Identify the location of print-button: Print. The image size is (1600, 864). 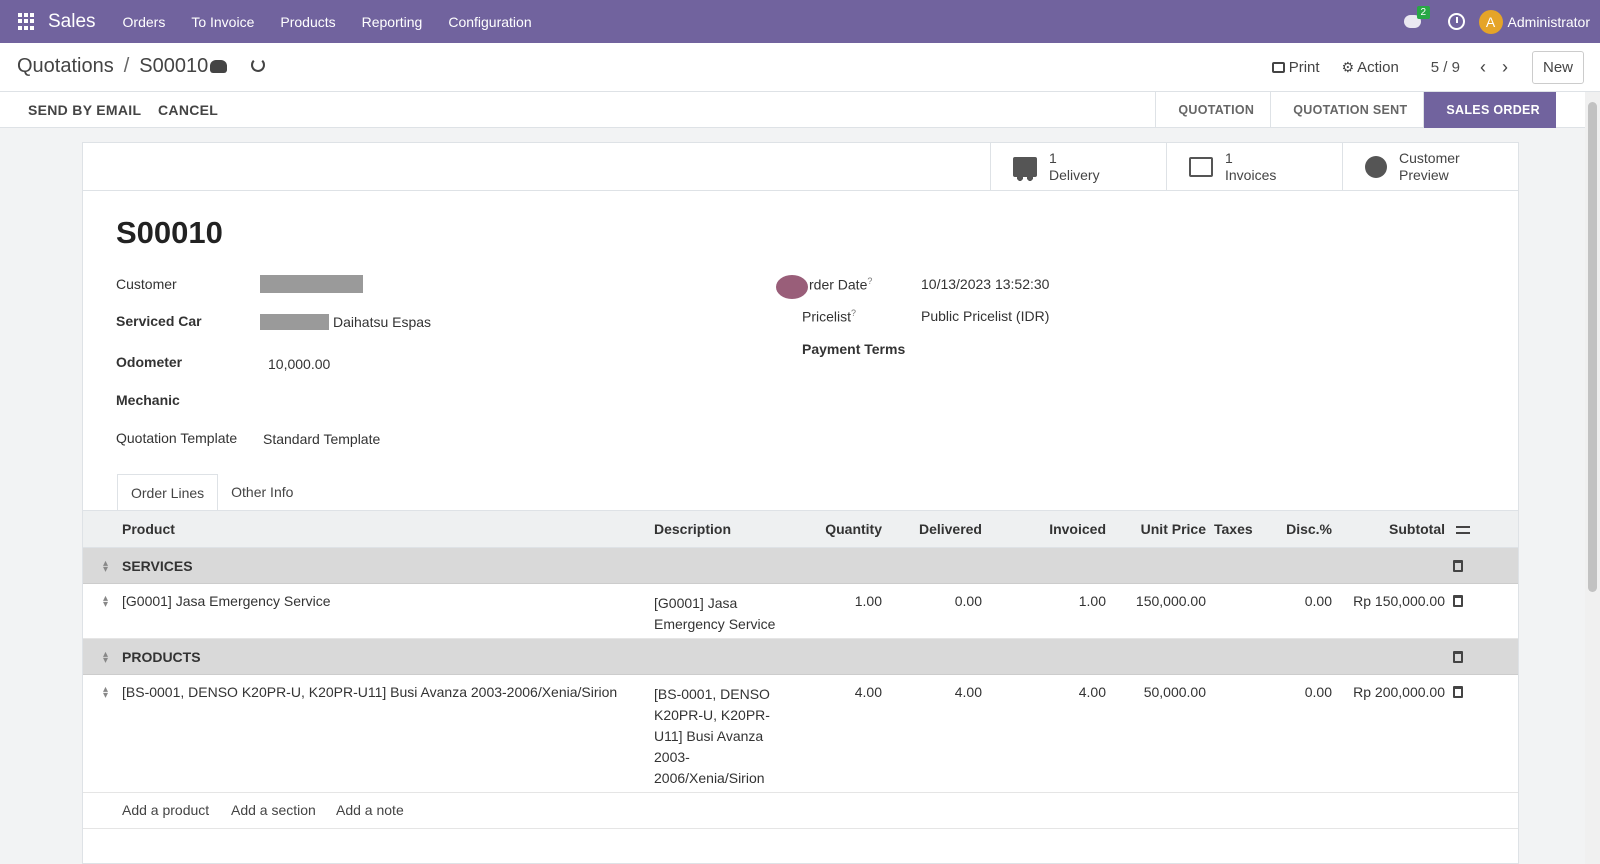
(1295, 67).